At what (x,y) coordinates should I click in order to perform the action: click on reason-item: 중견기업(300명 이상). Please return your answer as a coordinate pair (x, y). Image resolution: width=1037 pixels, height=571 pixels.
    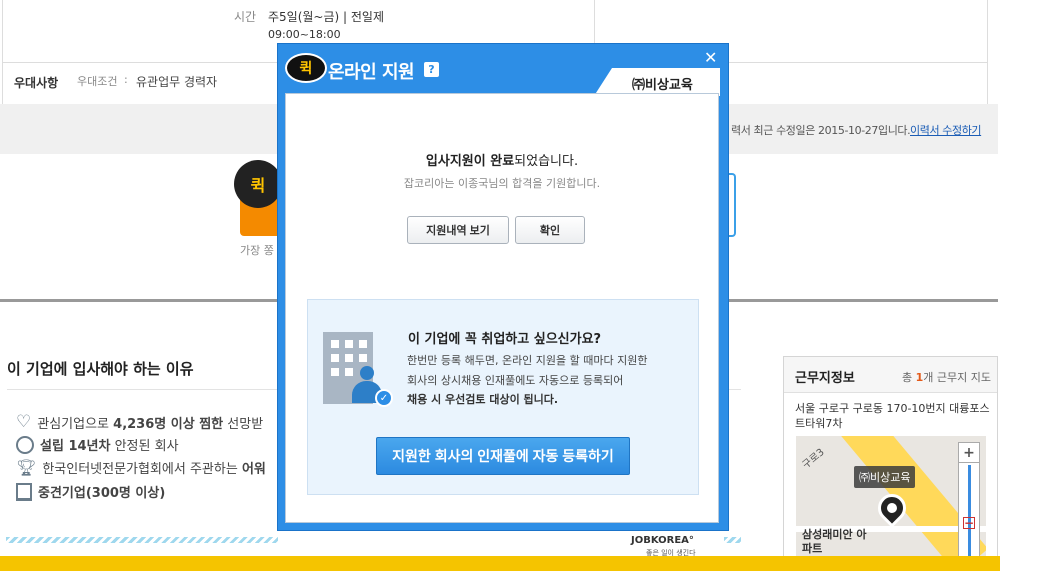
    Looking at the image, I should click on (90, 491).